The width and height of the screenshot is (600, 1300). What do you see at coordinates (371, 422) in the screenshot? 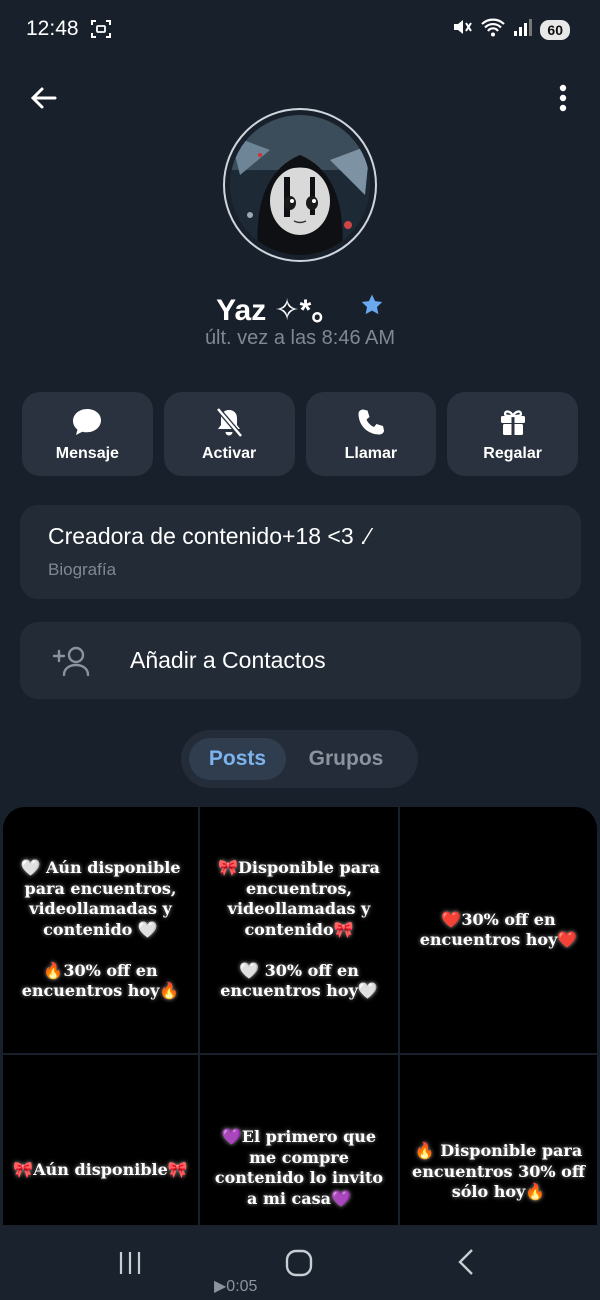
I see `phone-icon` at bounding box center [371, 422].